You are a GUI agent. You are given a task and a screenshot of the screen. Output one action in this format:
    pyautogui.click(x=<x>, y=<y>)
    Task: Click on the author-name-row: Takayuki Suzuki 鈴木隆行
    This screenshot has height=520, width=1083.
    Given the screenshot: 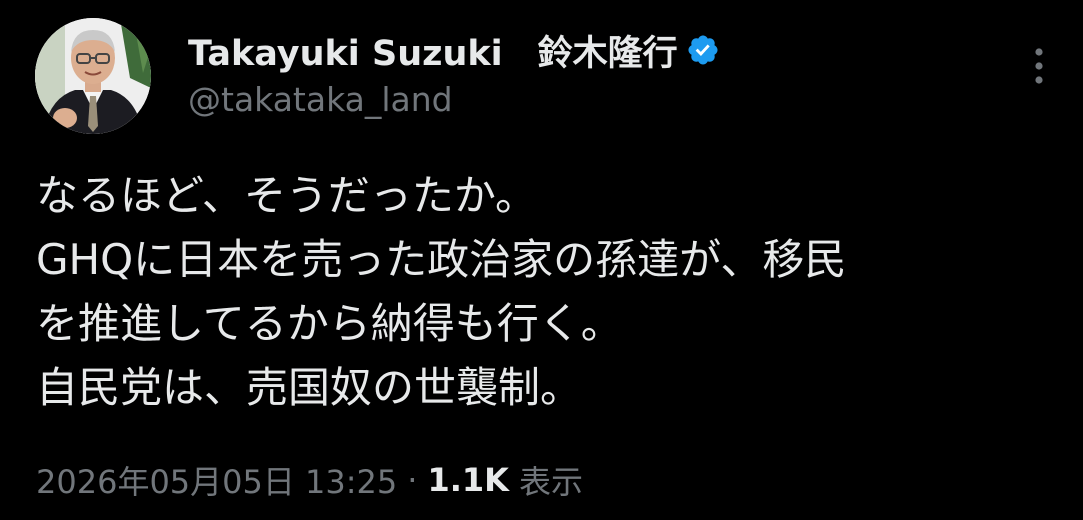 What is the action you would take?
    pyautogui.click(x=454, y=51)
    